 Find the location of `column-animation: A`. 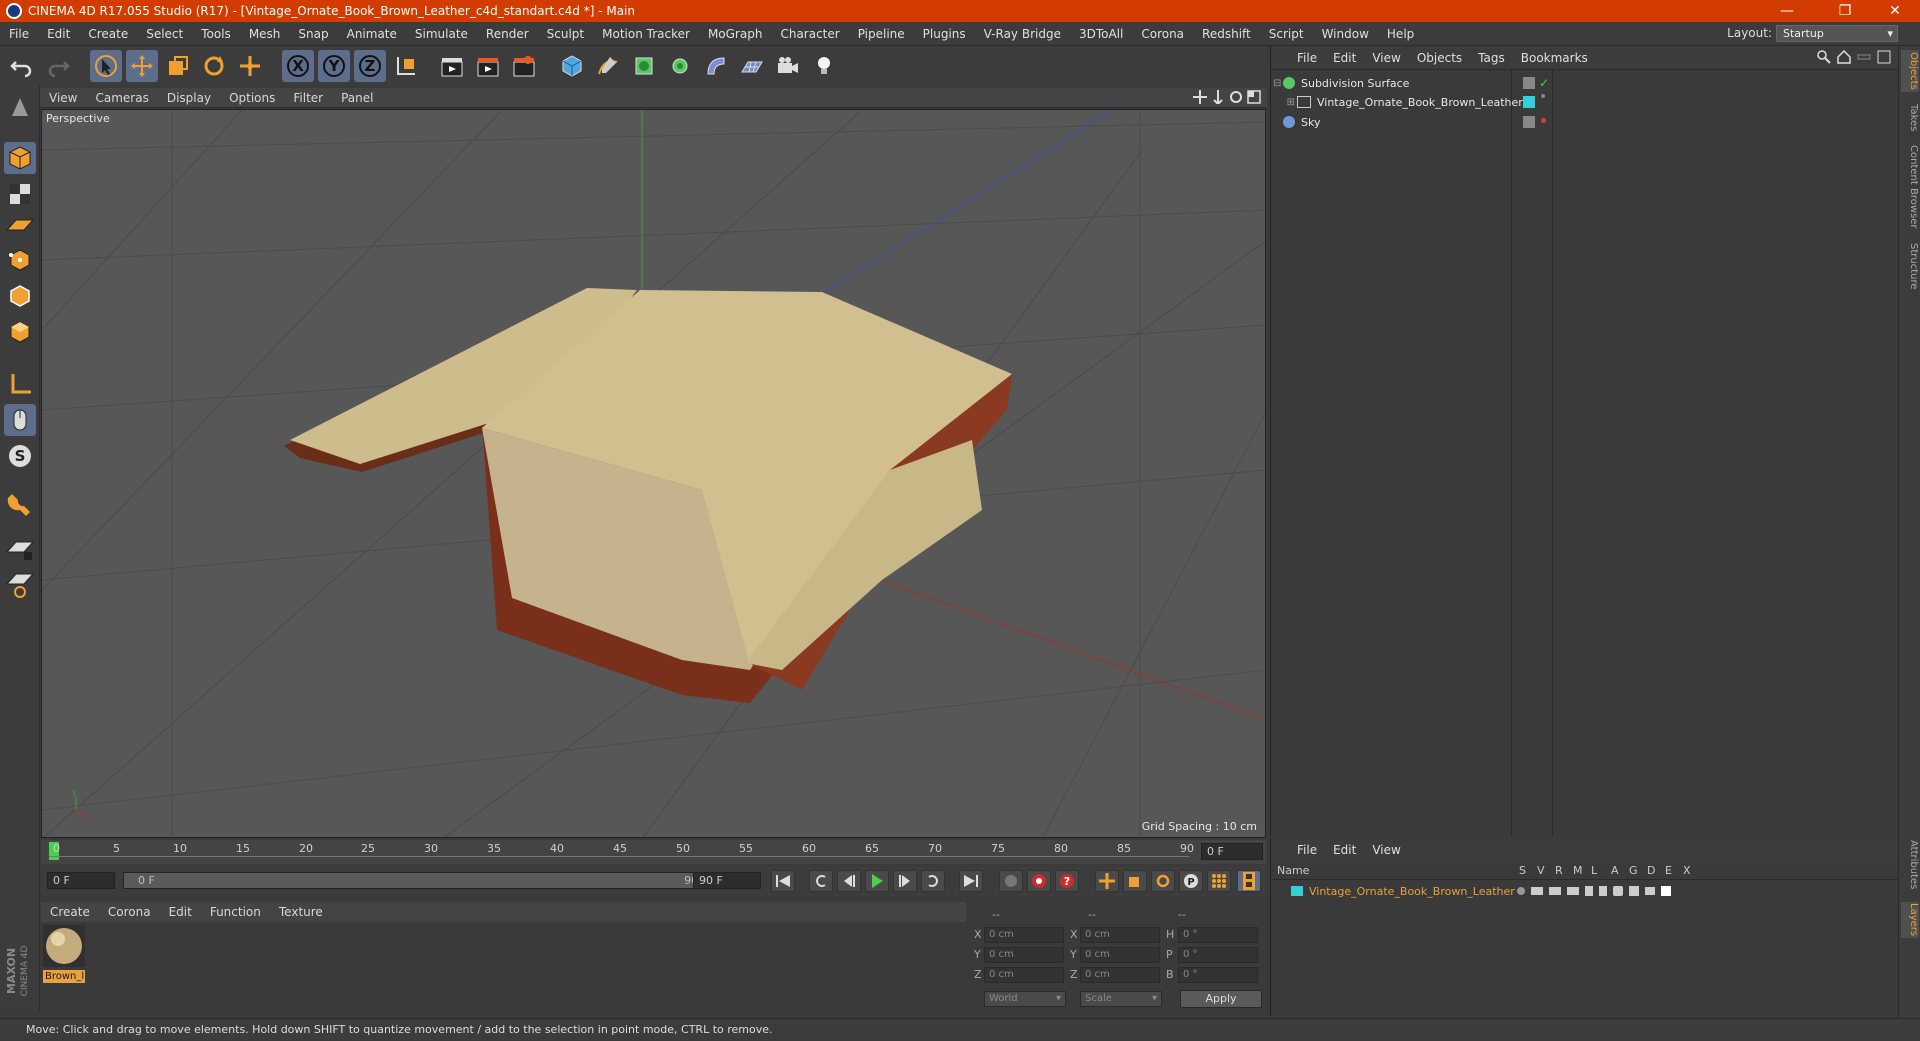

column-animation: A is located at coordinates (1615, 870).